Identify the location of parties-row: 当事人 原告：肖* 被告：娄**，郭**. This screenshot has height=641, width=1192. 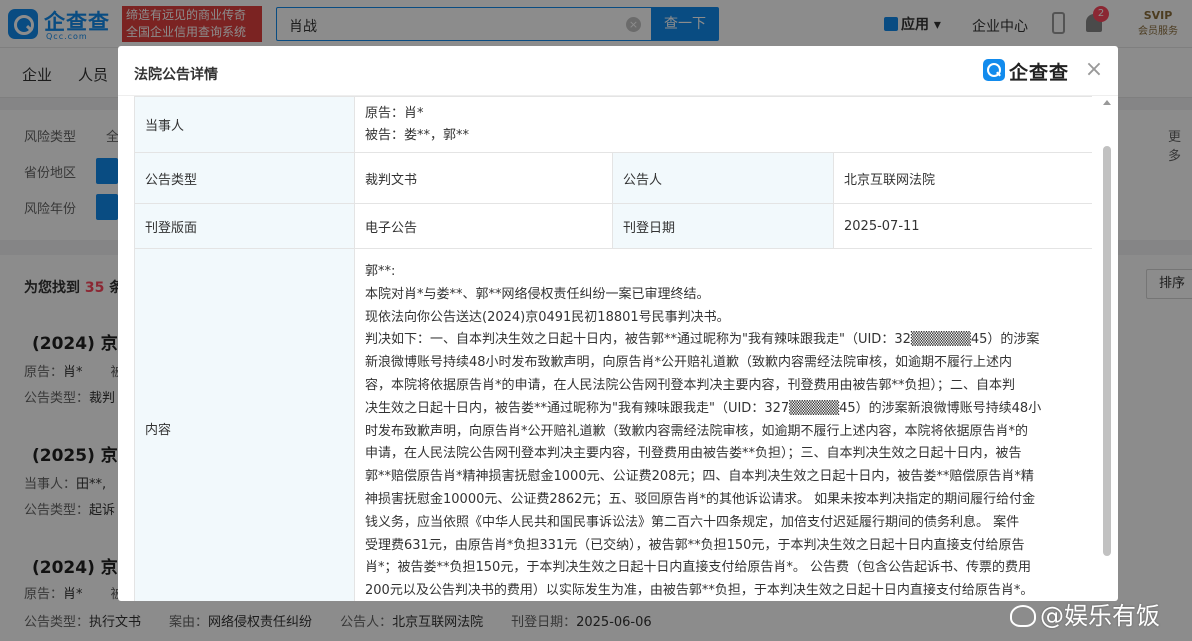
(613, 124).